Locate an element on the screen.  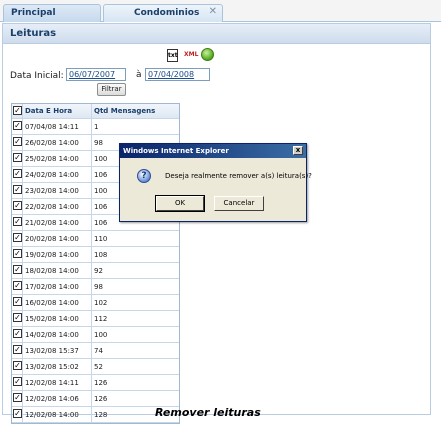
tab-bar: Principal Condominios ✕ is located at coordinates (220, 11).